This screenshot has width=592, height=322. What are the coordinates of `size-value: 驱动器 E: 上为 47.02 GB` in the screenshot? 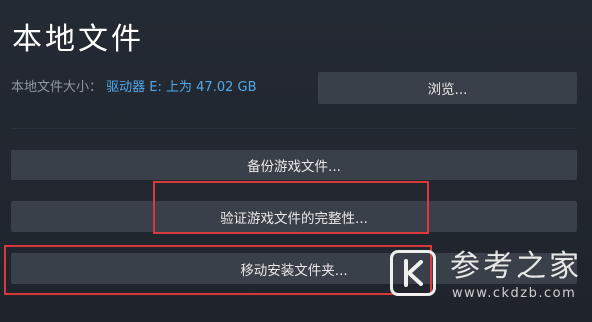 It's located at (181, 87).